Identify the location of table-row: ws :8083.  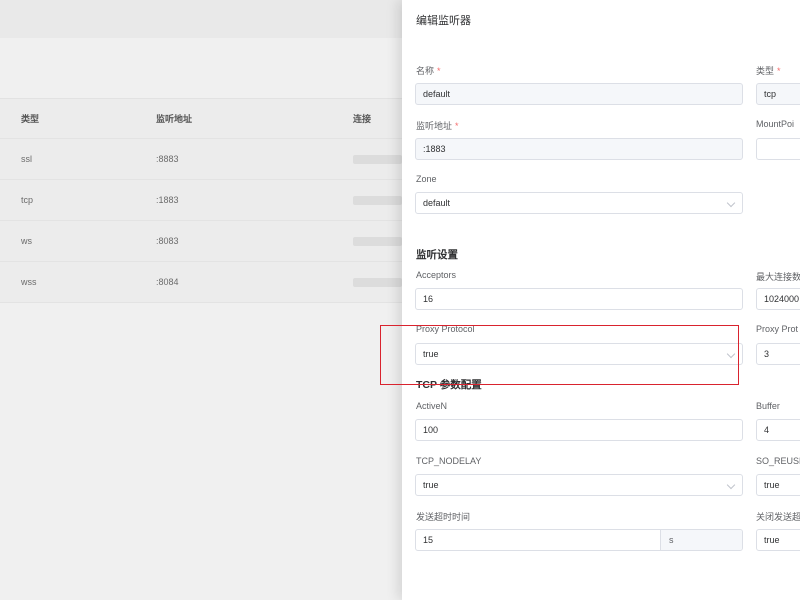
(201, 241).